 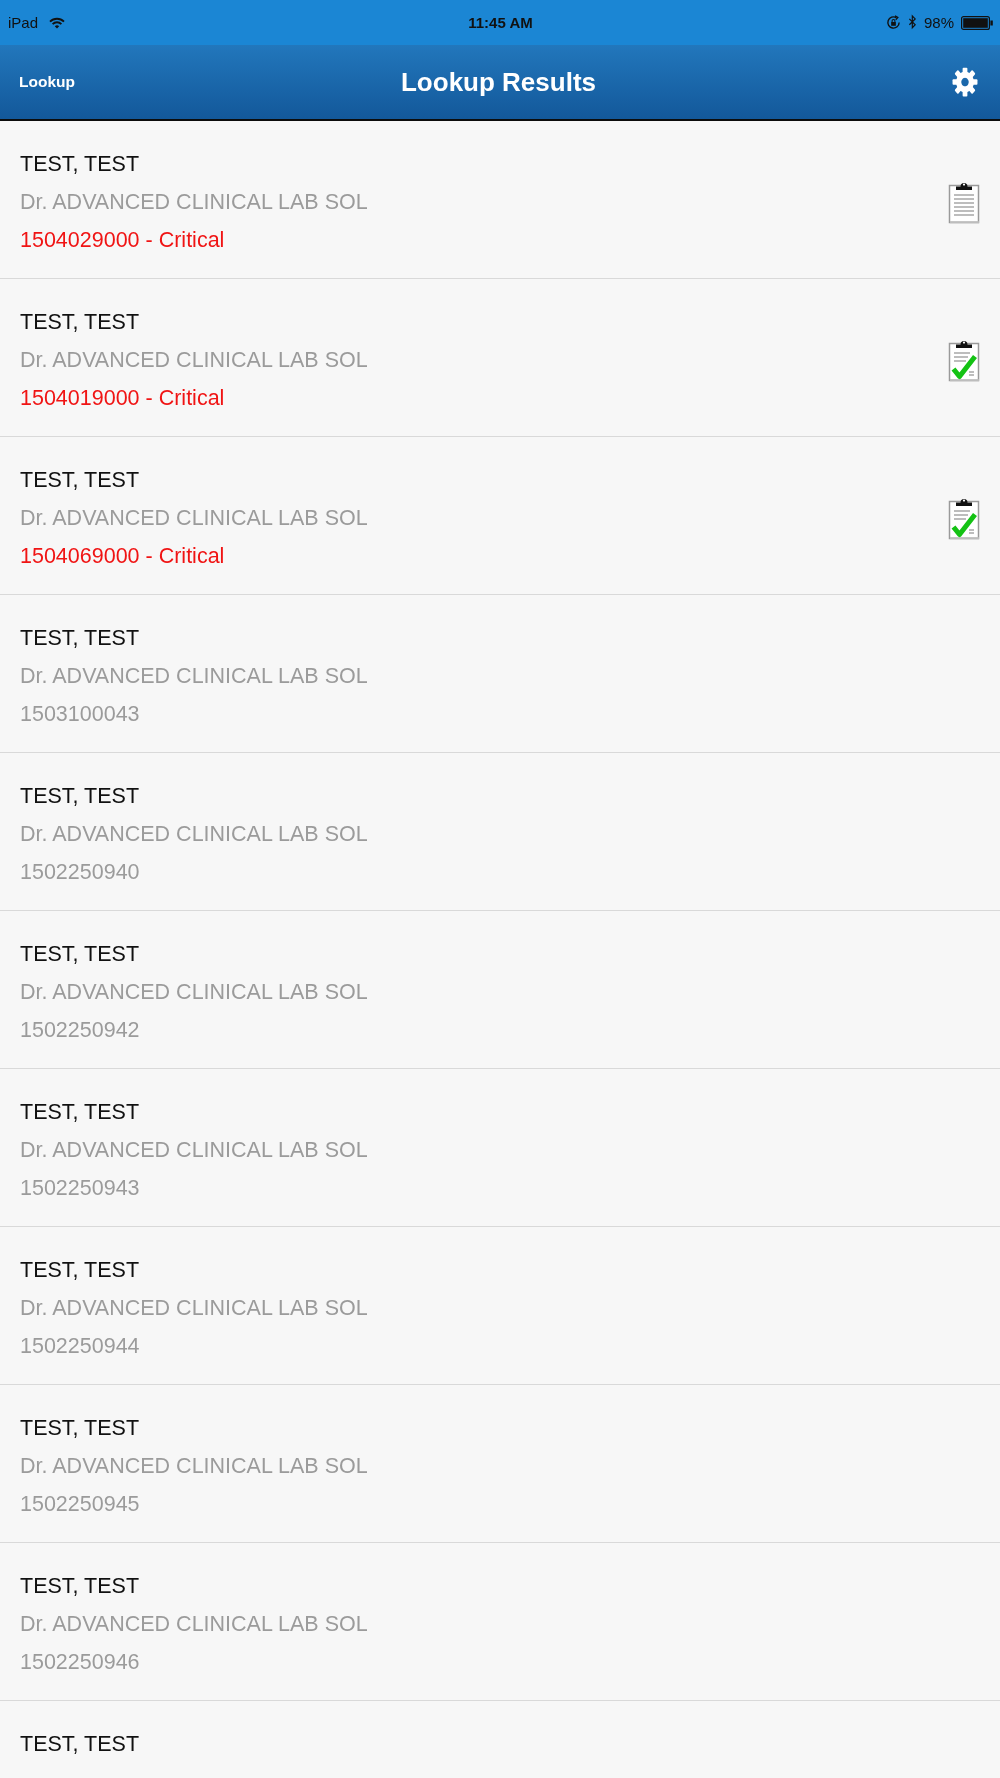 What do you see at coordinates (122, 556) in the screenshot?
I see `accession-number: 1504069000 - Critical` at bounding box center [122, 556].